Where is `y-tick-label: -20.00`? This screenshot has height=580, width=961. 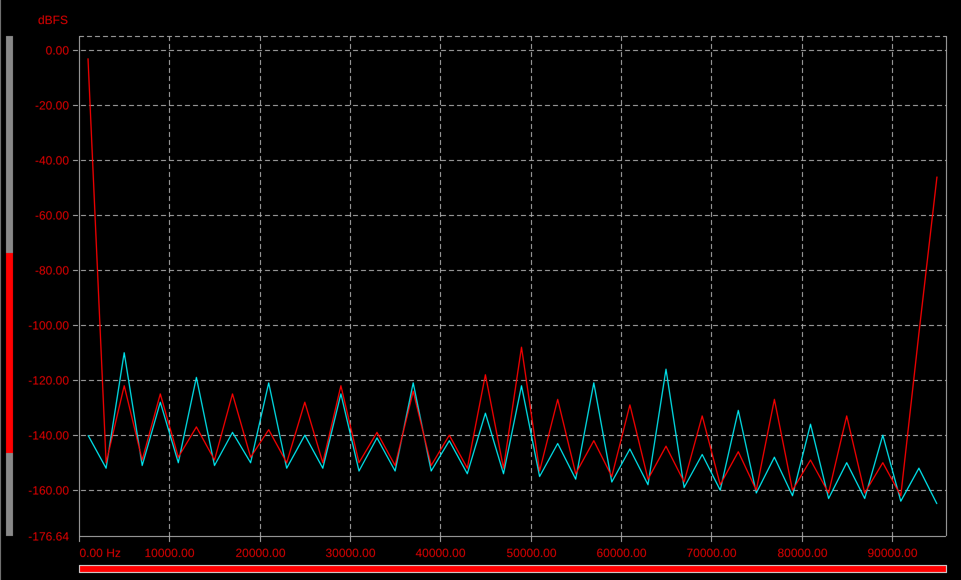
y-tick-label: -20.00 is located at coordinates (51, 105).